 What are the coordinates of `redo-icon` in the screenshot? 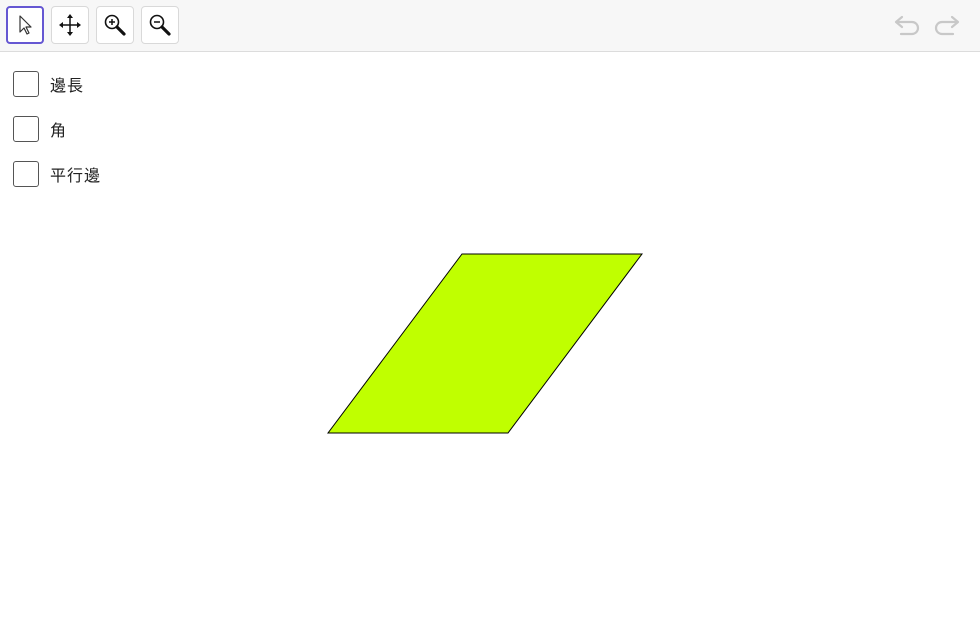 It's located at (946, 26).